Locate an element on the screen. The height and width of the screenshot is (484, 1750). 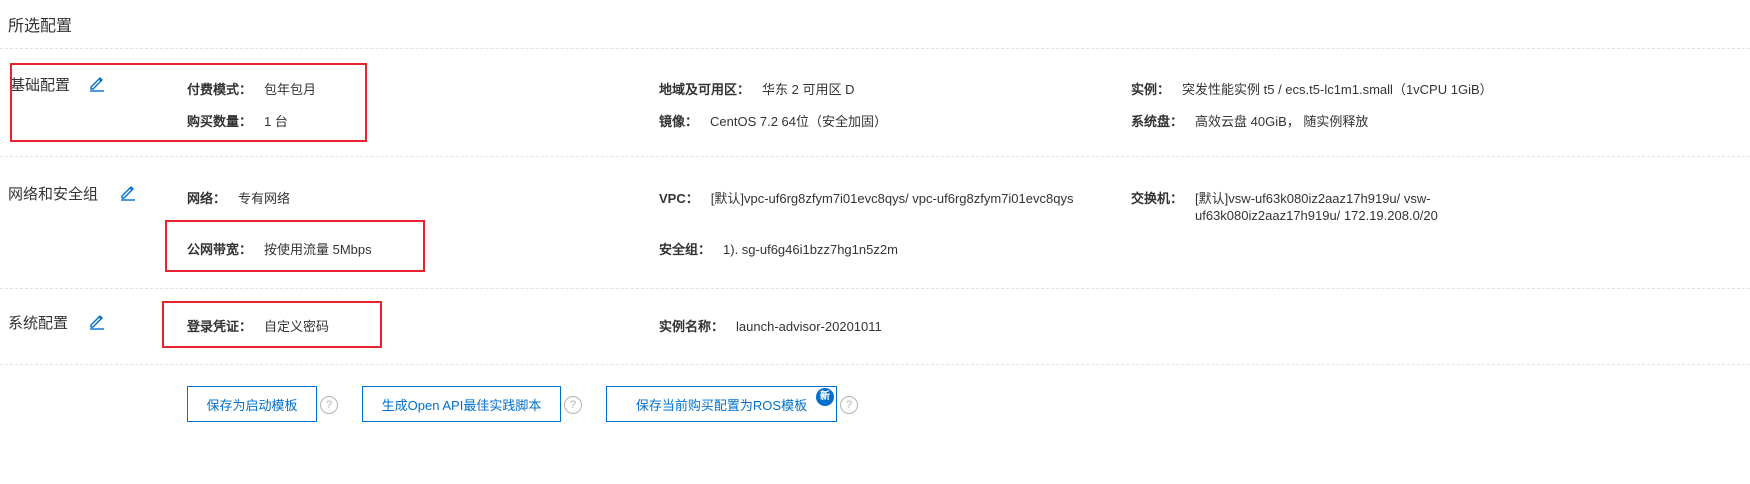
field-image: 镜像： CentOS 7.2 64位（安全加固） is located at coordinates (773, 120).